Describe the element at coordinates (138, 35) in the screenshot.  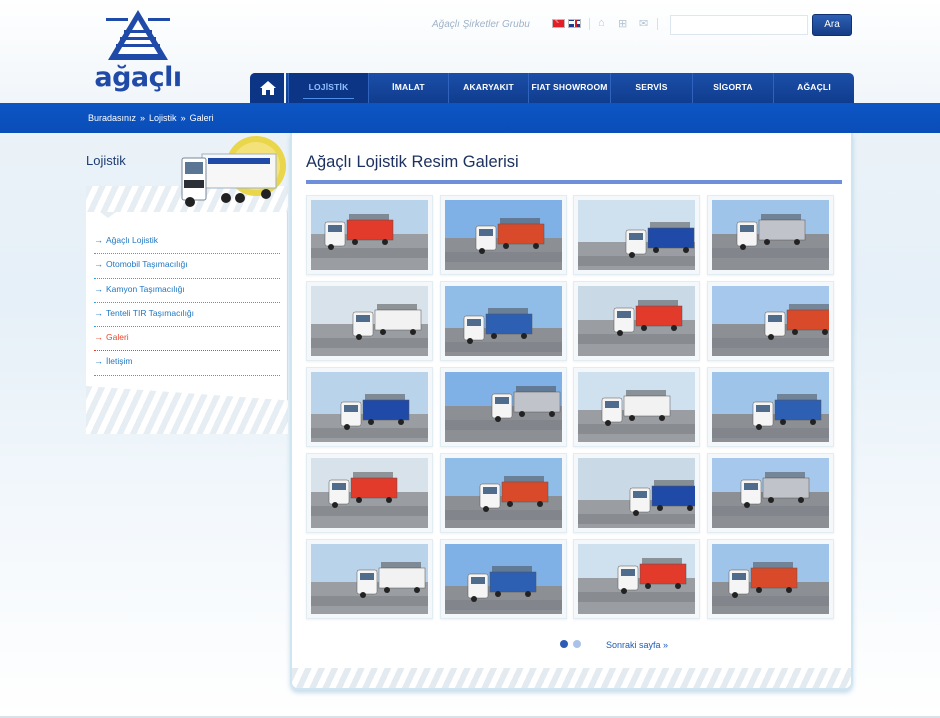
I see `logo-mark-icon` at that location.